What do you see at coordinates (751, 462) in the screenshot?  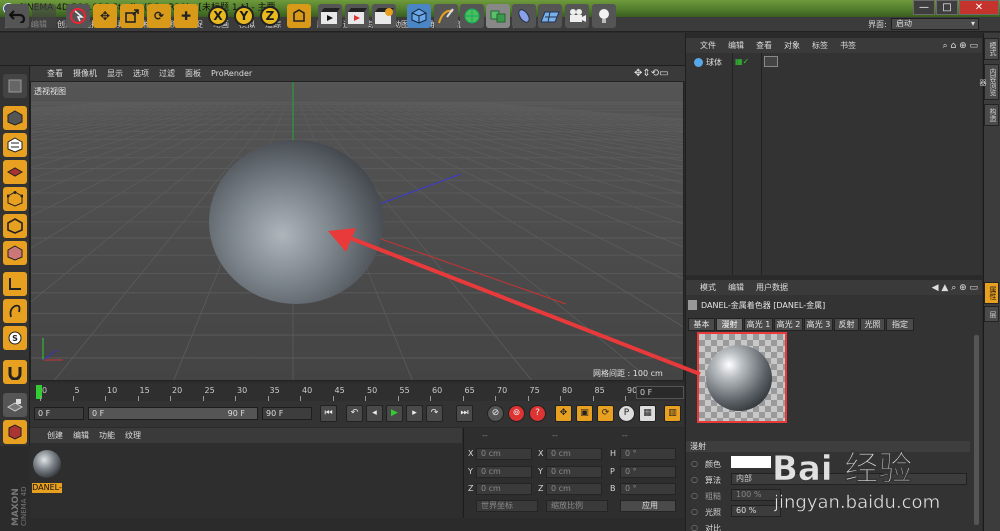 I see `color-swatch` at bounding box center [751, 462].